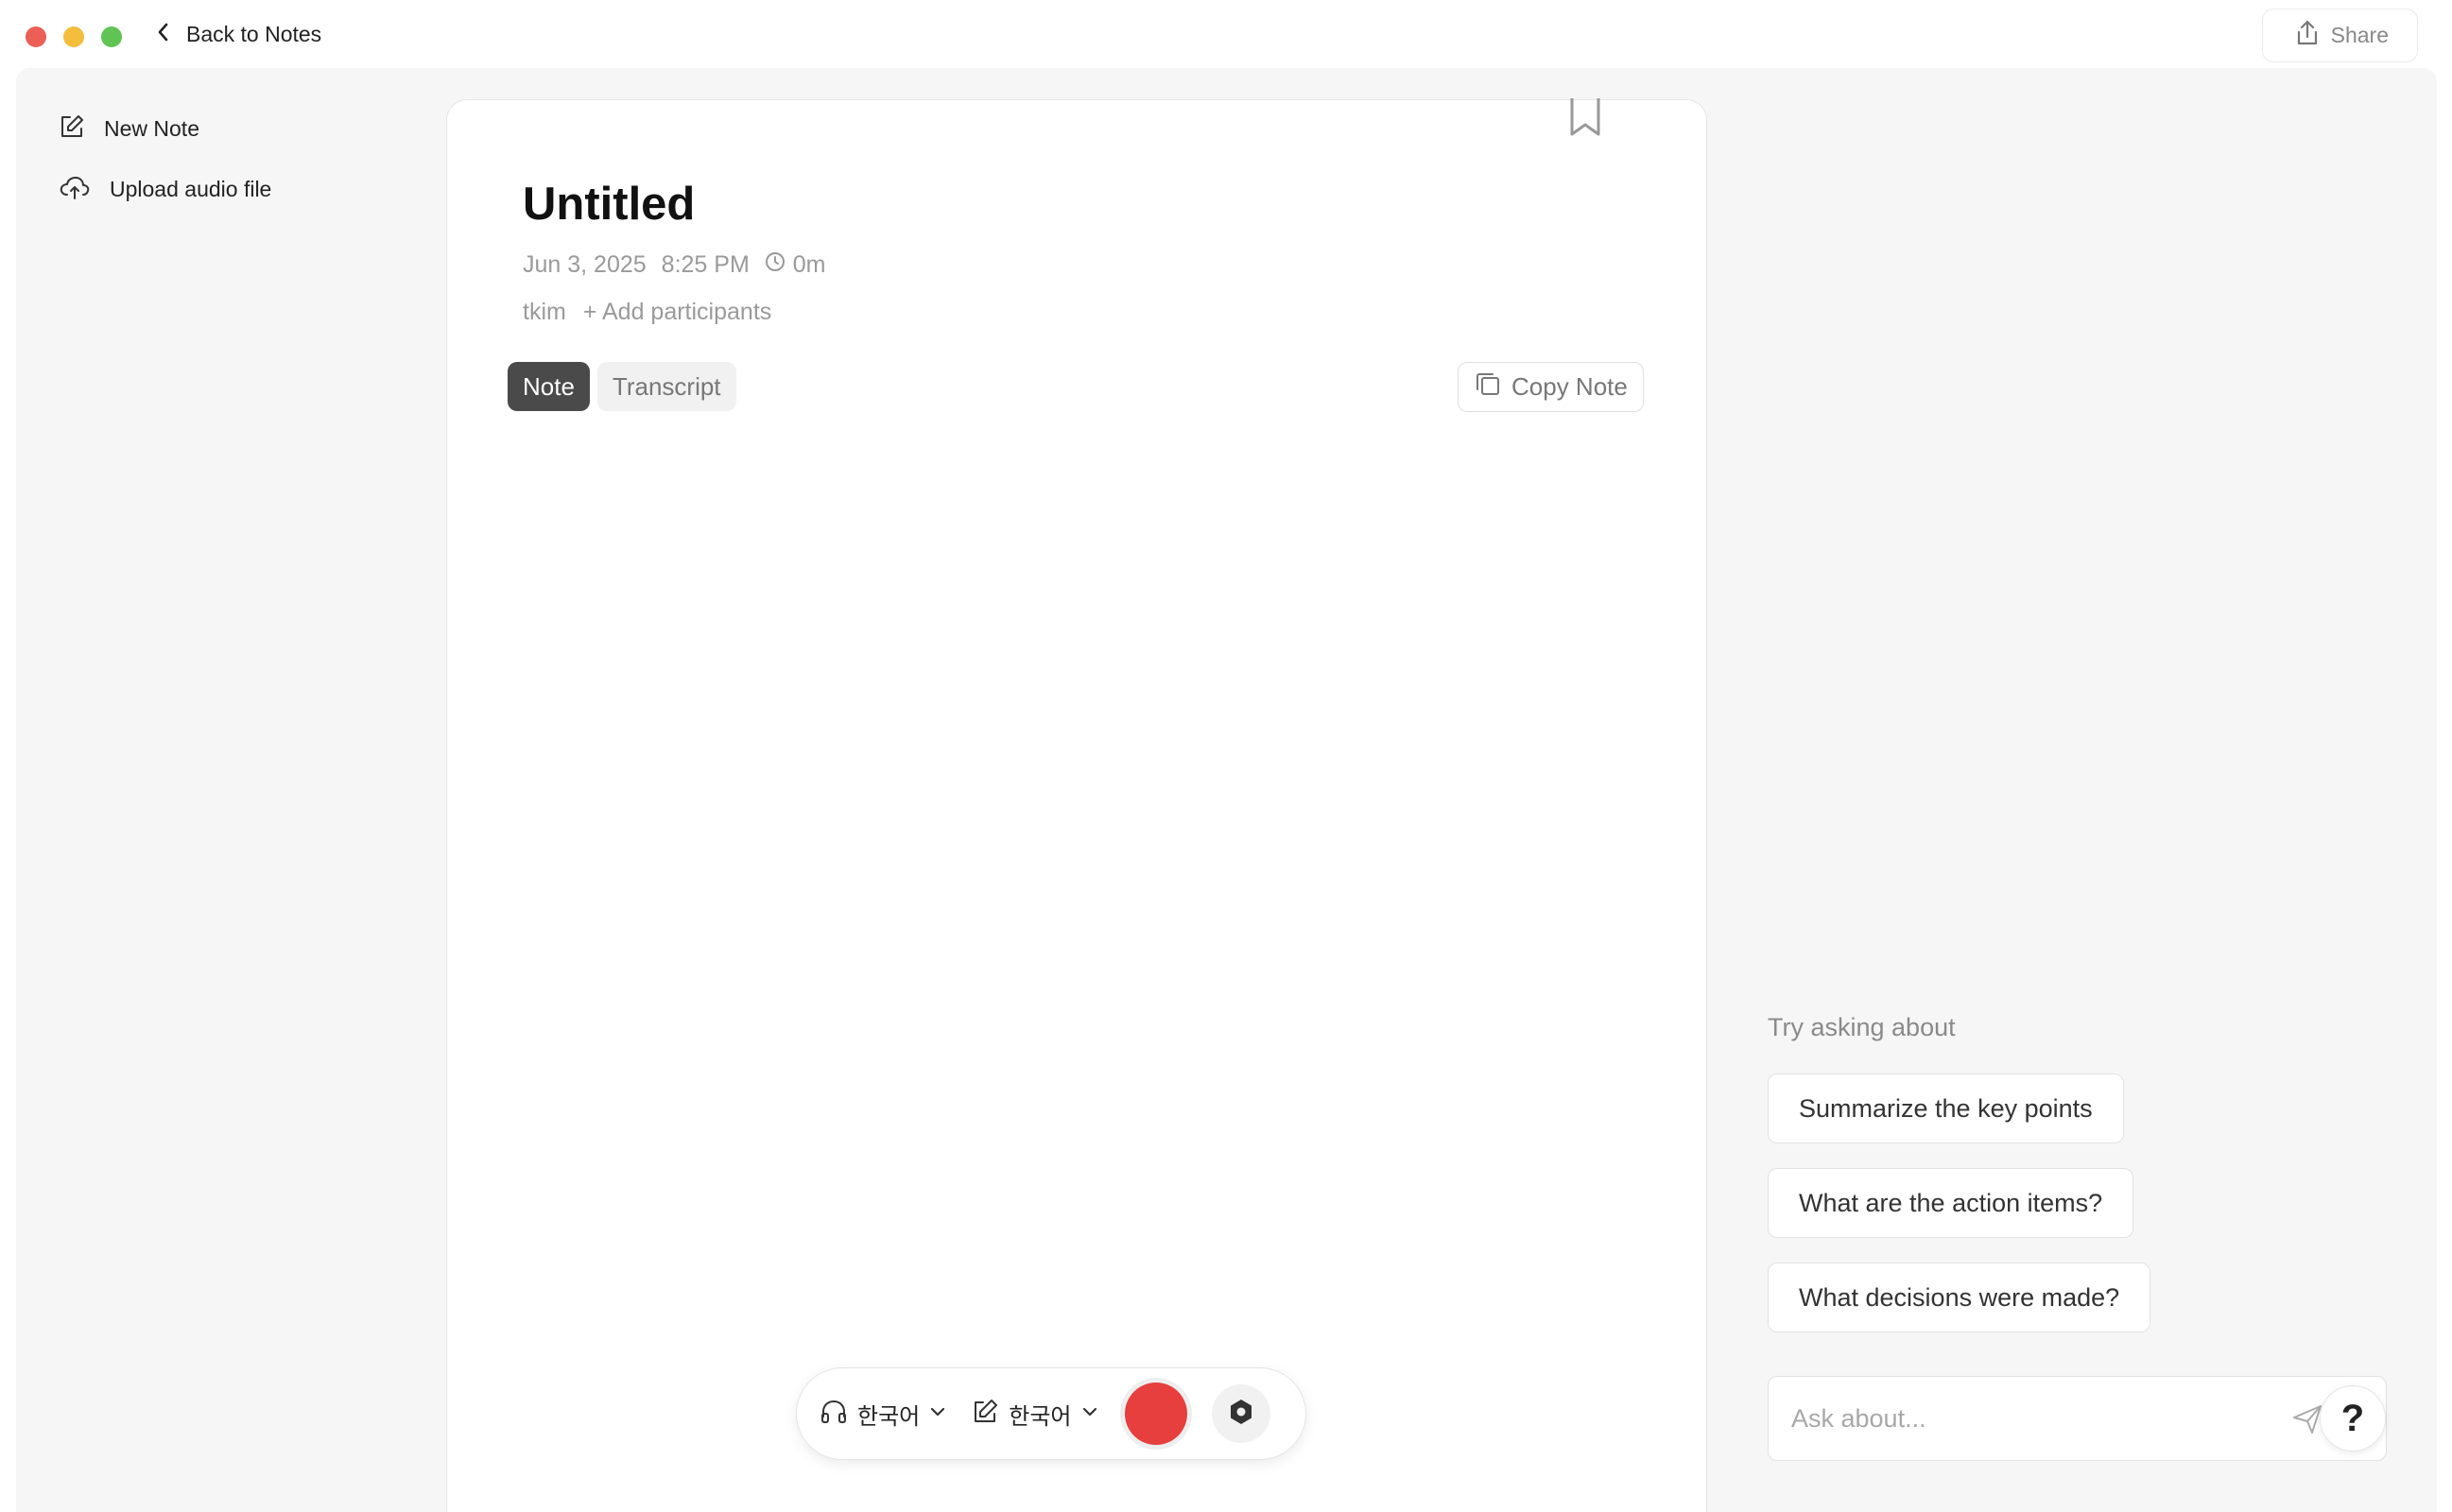 This screenshot has width=2452, height=1512. I want to click on back-to-notes-button: Back to Notes, so click(238, 34).